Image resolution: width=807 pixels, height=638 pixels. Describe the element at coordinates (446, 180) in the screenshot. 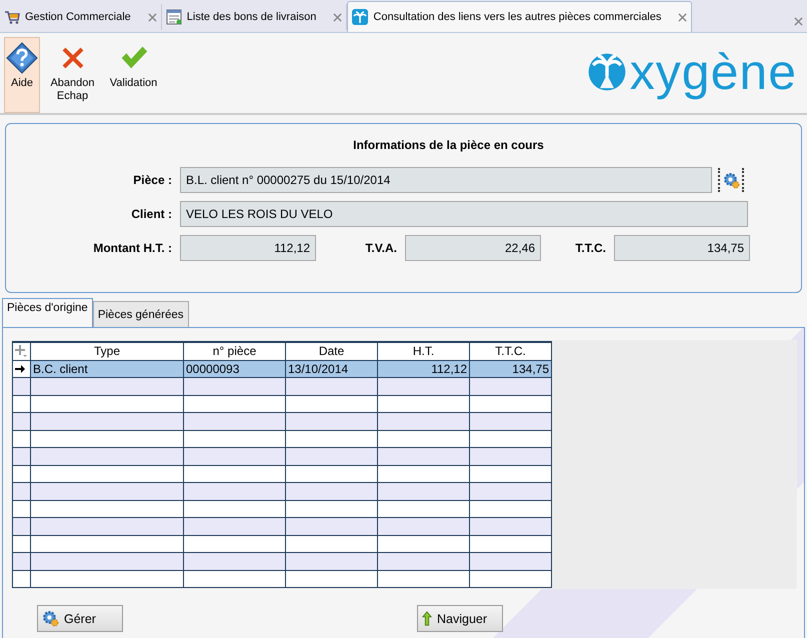

I see `piece-field: B.L. client n° 00000275 du 15/10/2014` at that location.